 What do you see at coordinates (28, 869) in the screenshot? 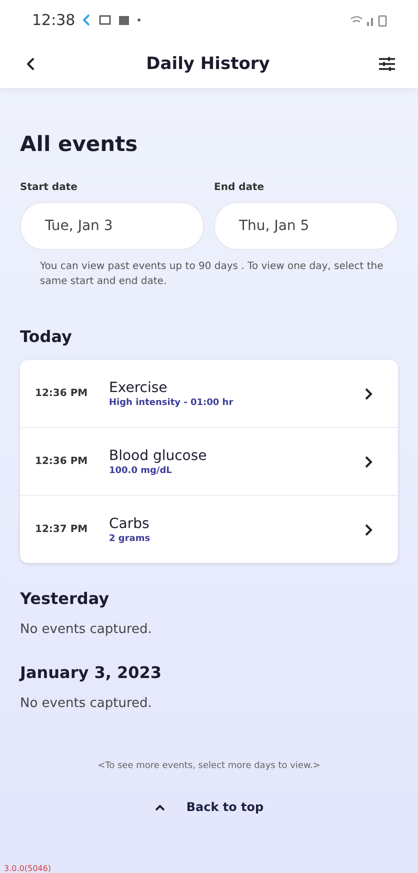
I see `version-label: 3.0.0(5046)` at bounding box center [28, 869].